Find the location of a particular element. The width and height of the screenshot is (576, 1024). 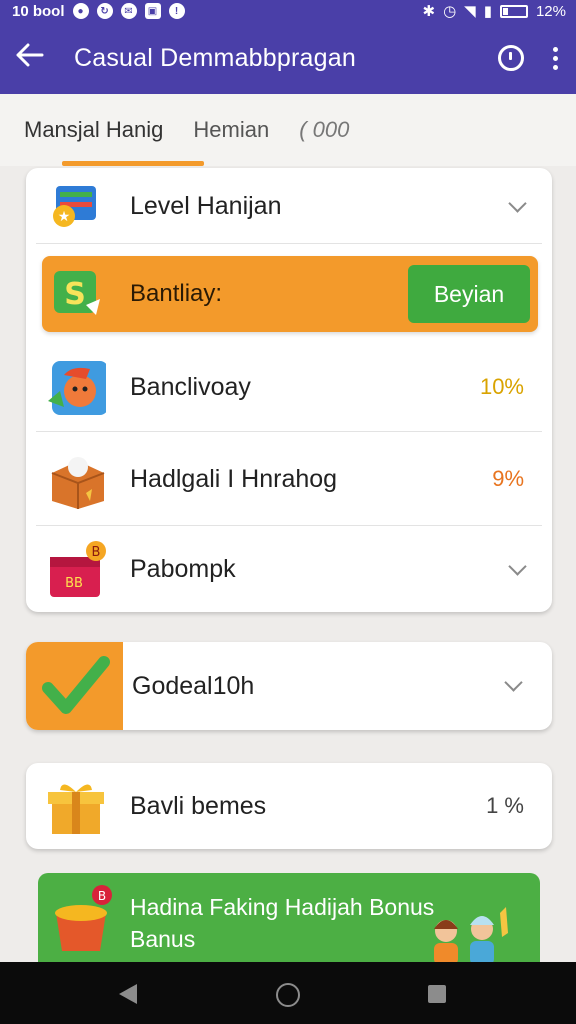

list-item-hadlgali: Hadlgali I Hnrahog 9% is located at coordinates (289, 479).